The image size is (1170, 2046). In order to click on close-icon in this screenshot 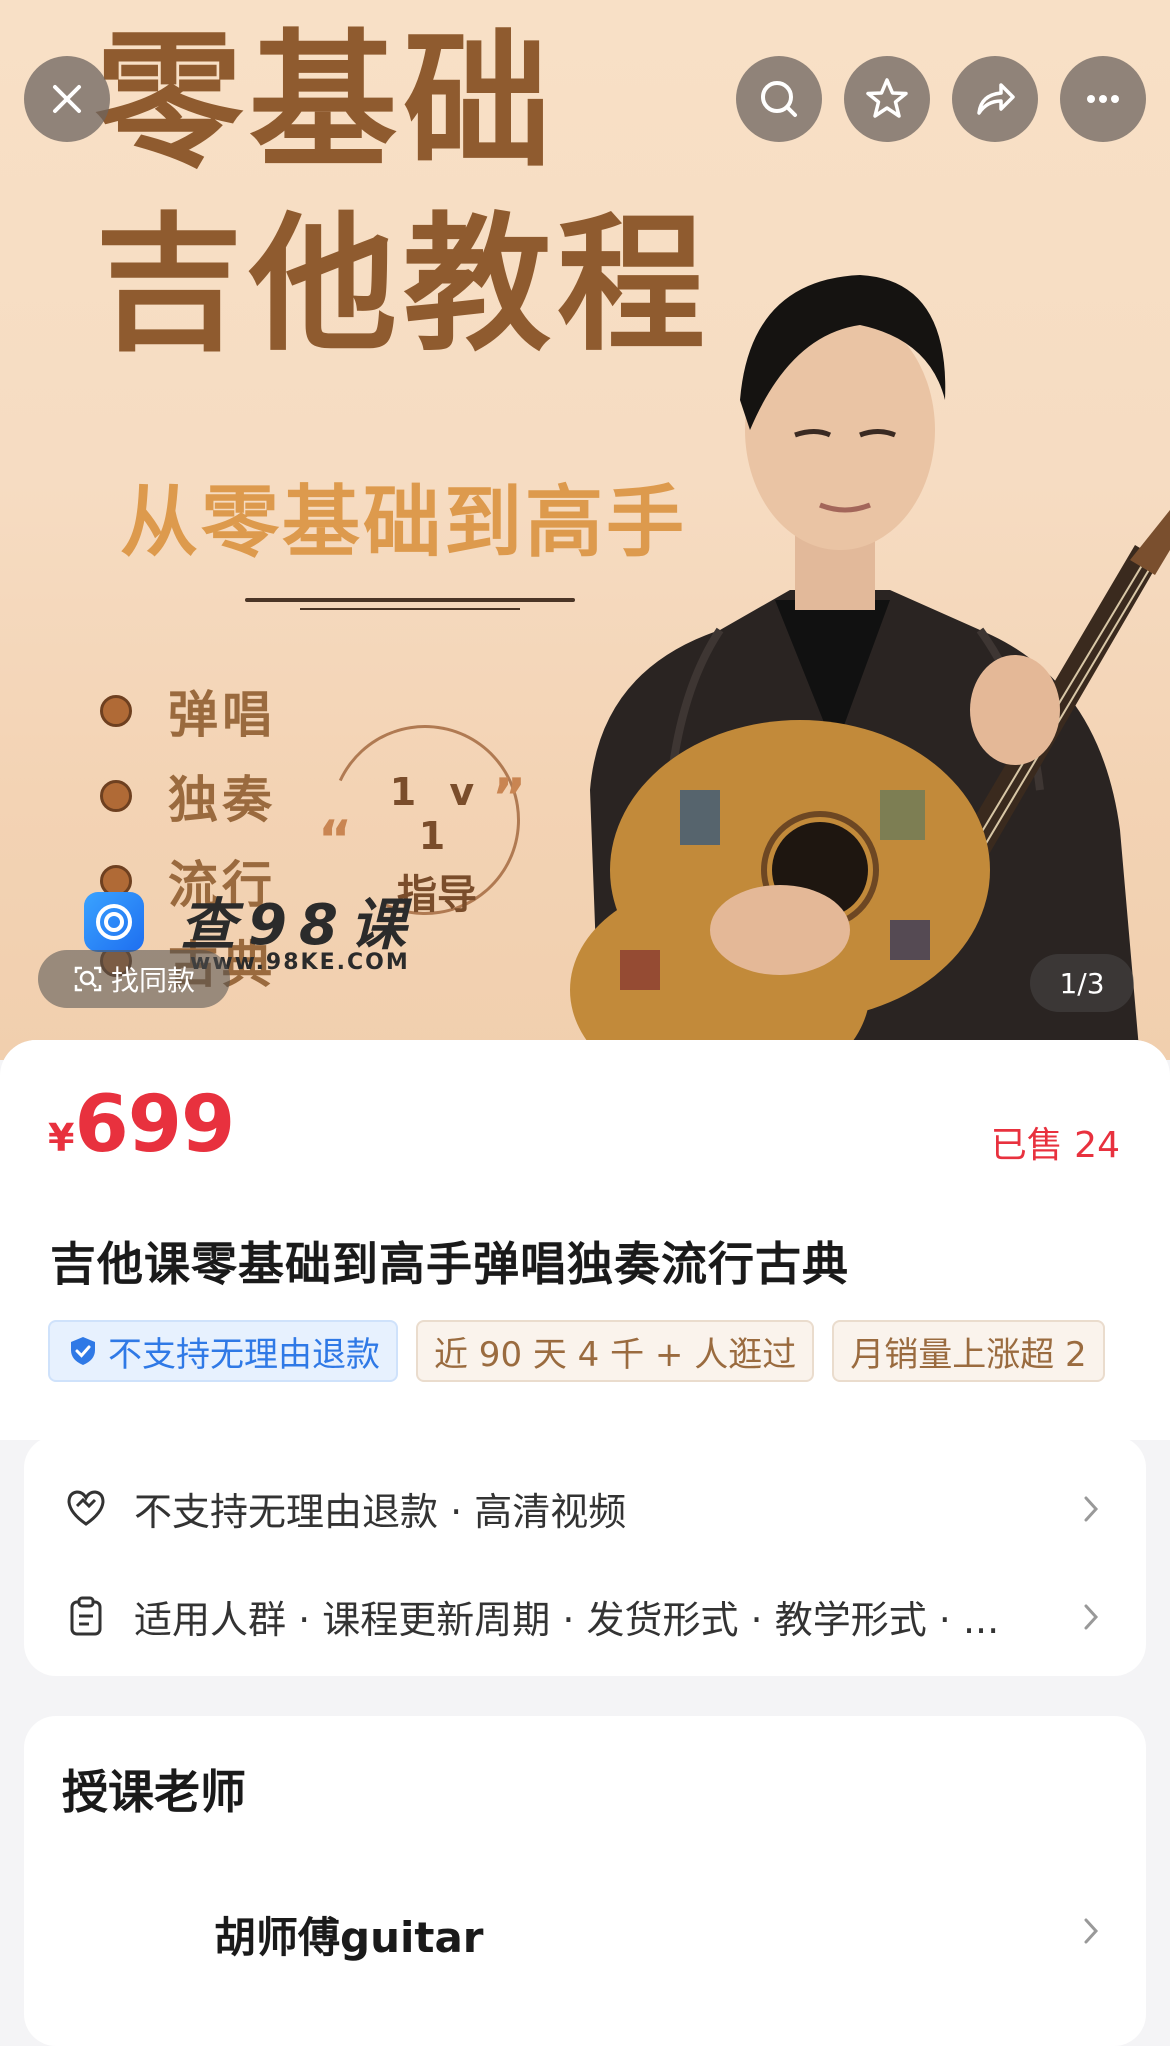, I will do `click(67, 99)`.